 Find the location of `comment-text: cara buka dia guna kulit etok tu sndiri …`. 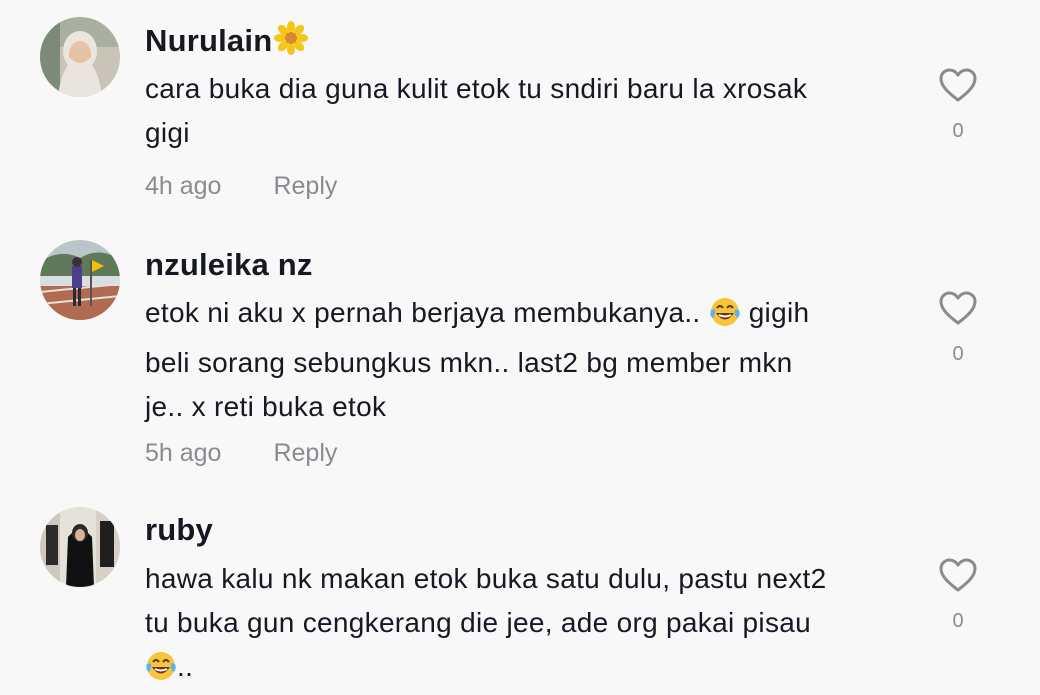

comment-text: cara buka dia guna kulit etok tu sndiri … is located at coordinates (525, 111).